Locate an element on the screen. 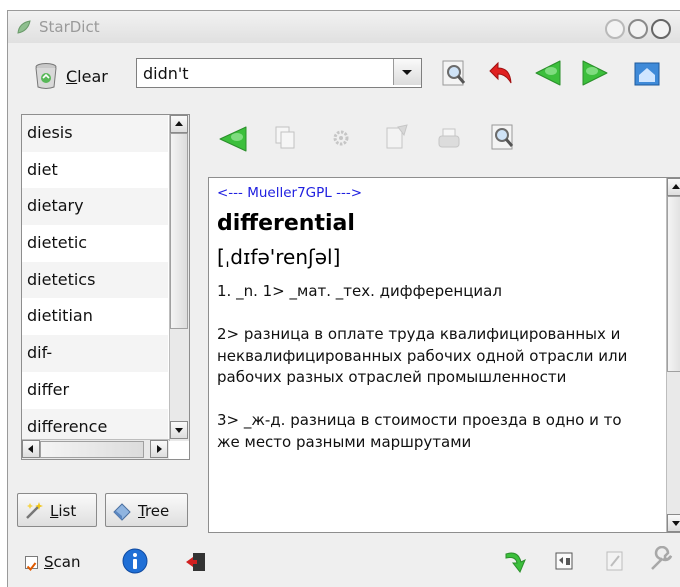 The image size is (680, 587). preferences-icon is located at coordinates (615, 561).